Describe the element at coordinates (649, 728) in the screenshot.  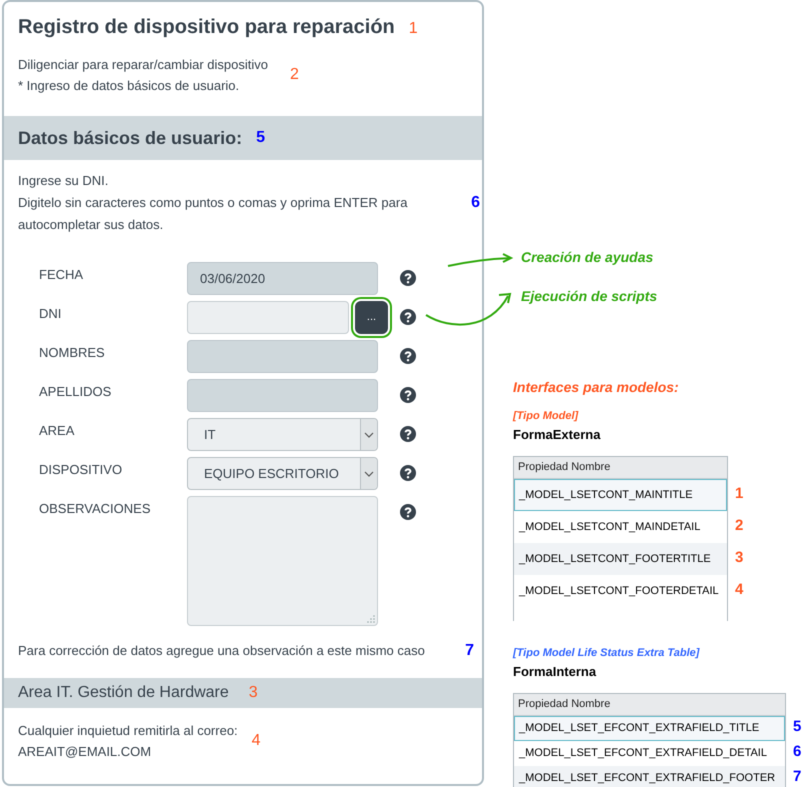
I see `table-cell: _MODEL_LSET_EFCONT_EXTRAFIELD_TITLE` at that location.